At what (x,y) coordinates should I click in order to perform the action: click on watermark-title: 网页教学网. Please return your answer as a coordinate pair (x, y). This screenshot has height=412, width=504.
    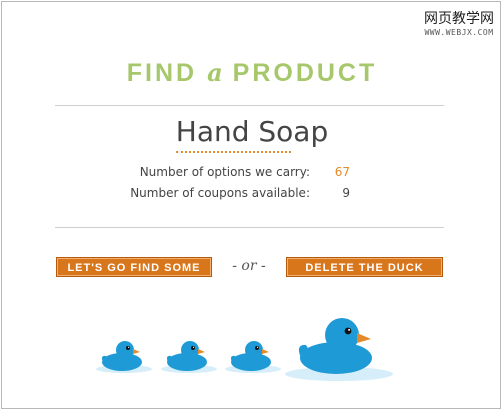
    Looking at the image, I should click on (459, 19).